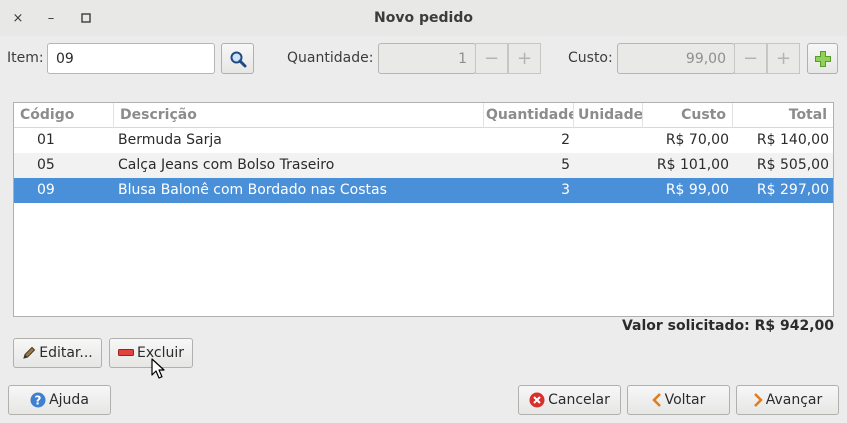 The height and width of the screenshot is (423, 847). I want to click on column-header-descricao: Descrição, so click(299, 115).